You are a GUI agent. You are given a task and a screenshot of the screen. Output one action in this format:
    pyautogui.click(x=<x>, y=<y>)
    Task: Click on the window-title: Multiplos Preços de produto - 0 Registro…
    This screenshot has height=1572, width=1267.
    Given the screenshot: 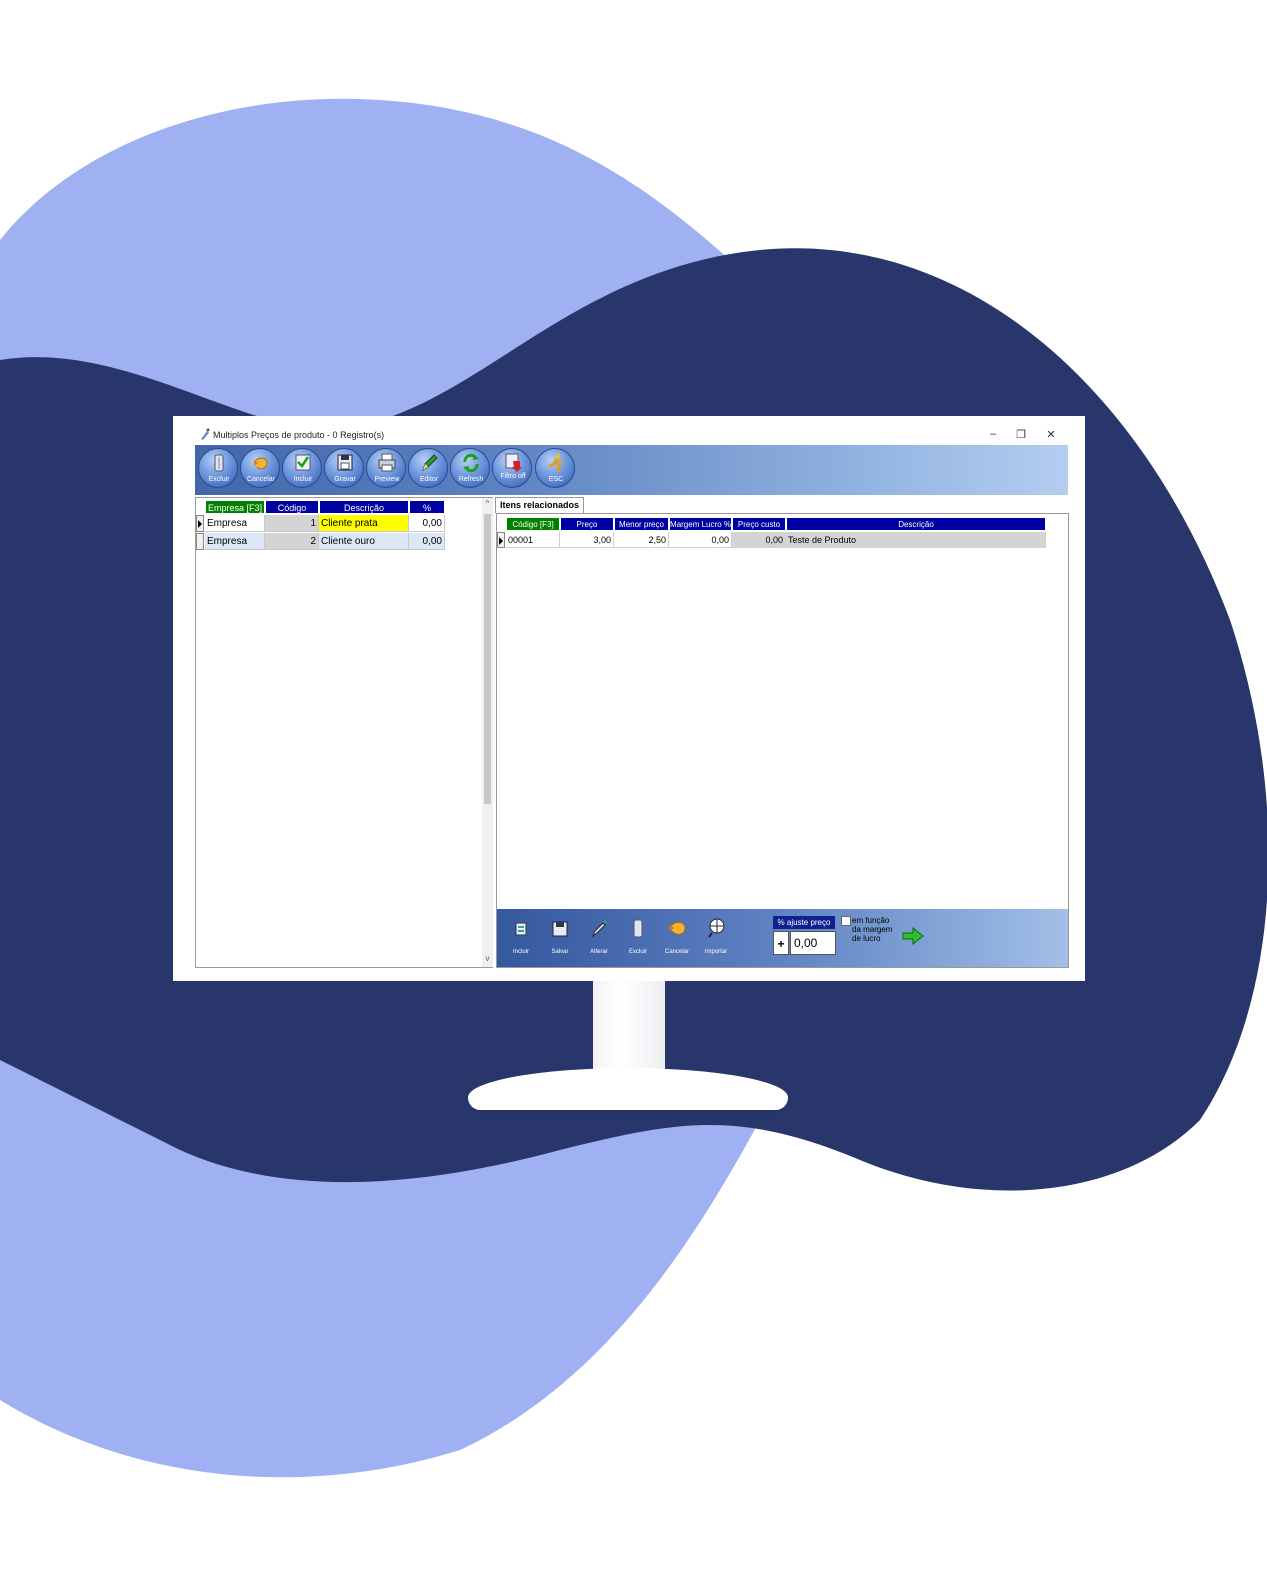 What is the action you would take?
    pyautogui.click(x=299, y=435)
    